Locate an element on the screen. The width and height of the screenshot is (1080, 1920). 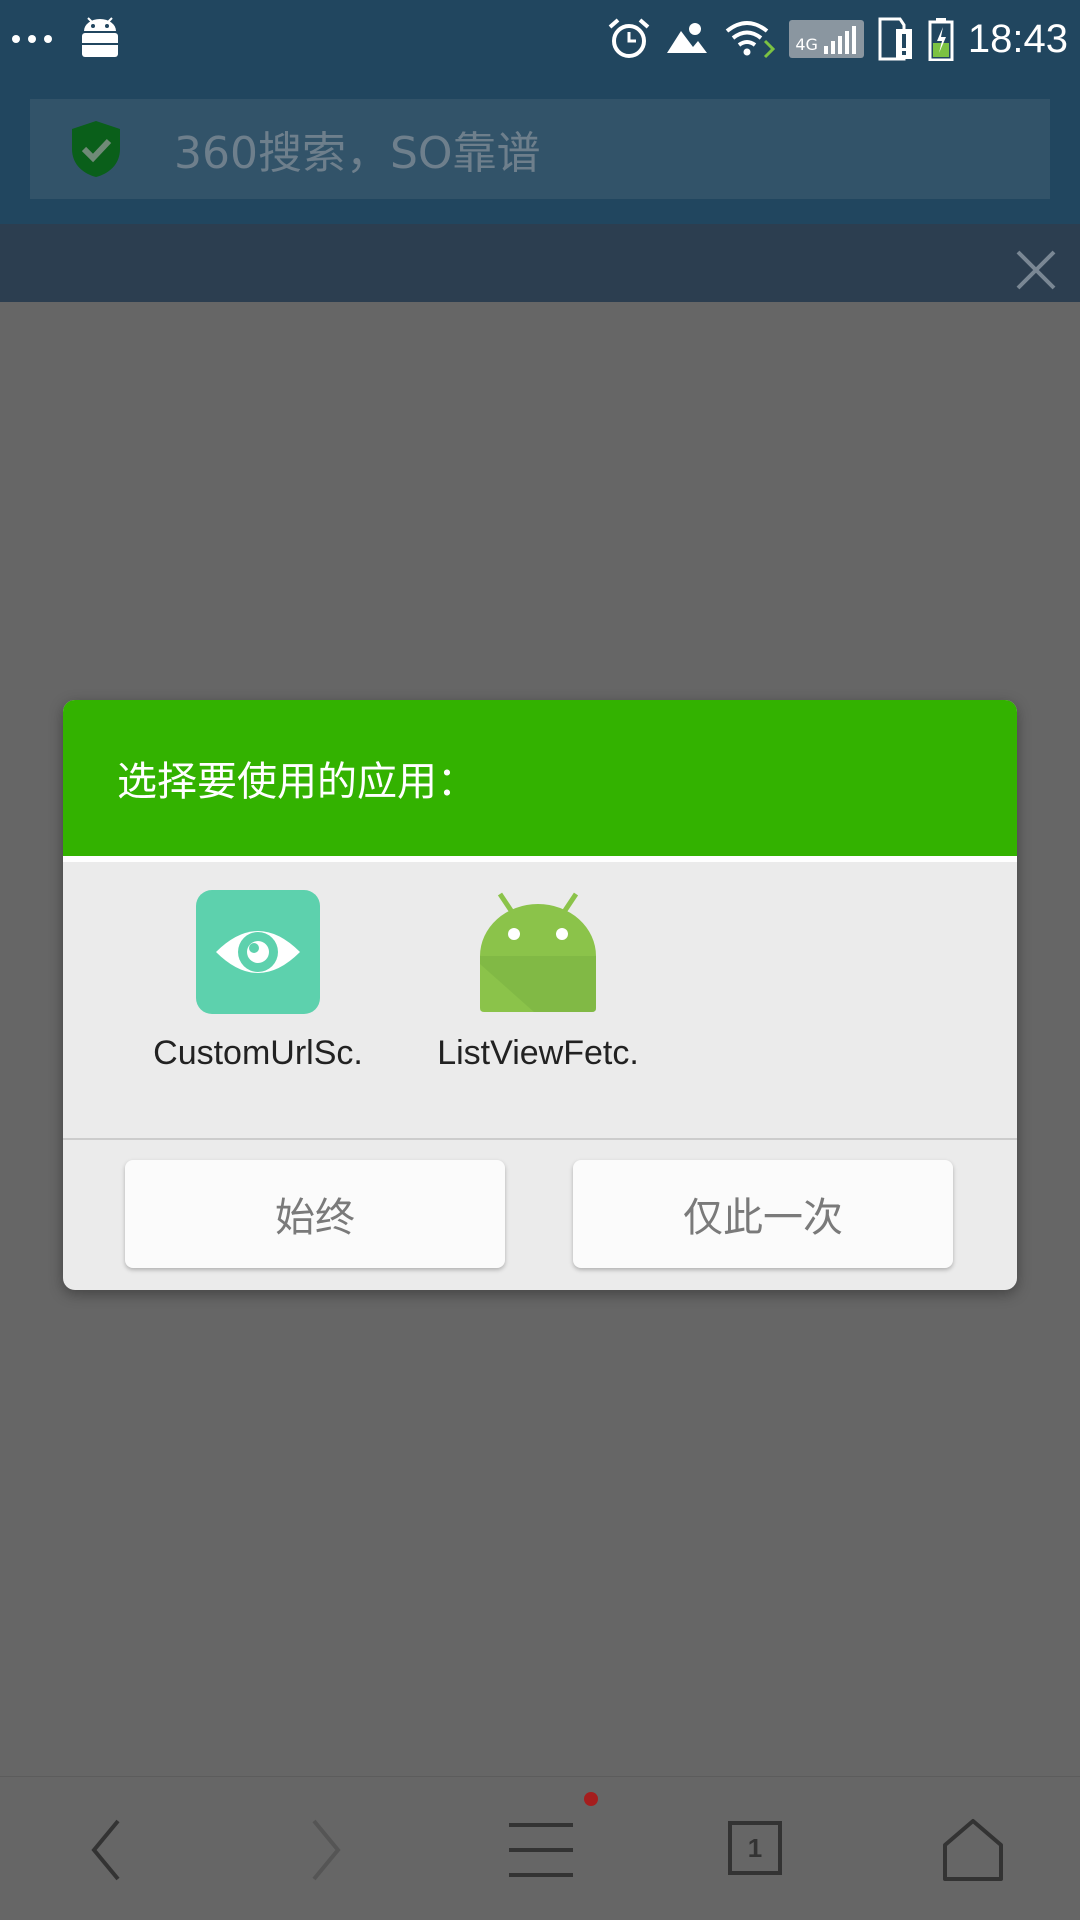
close-icon is located at coordinates (1036, 270).